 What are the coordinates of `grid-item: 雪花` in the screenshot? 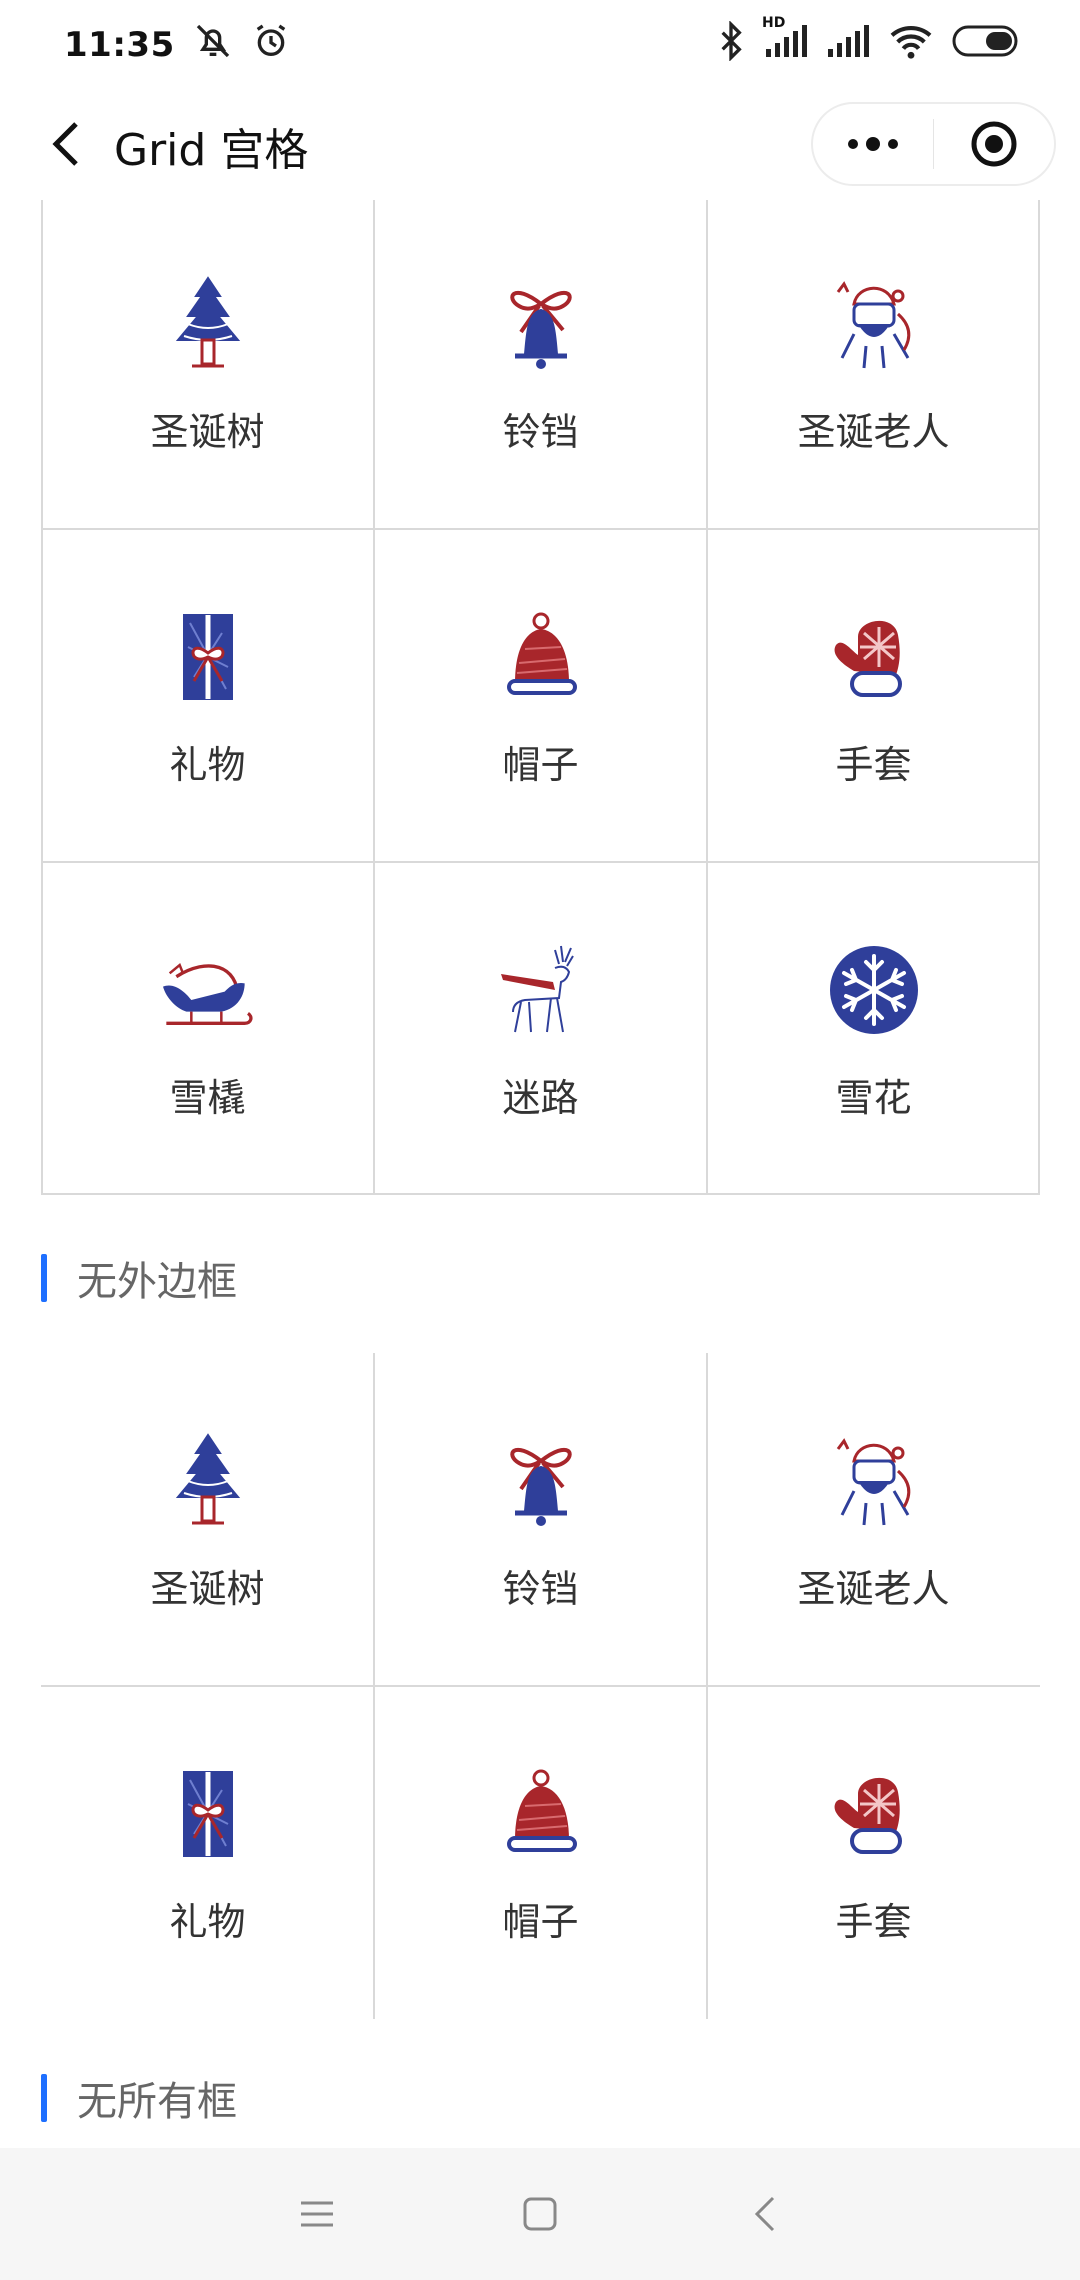 It's located at (873, 1028).